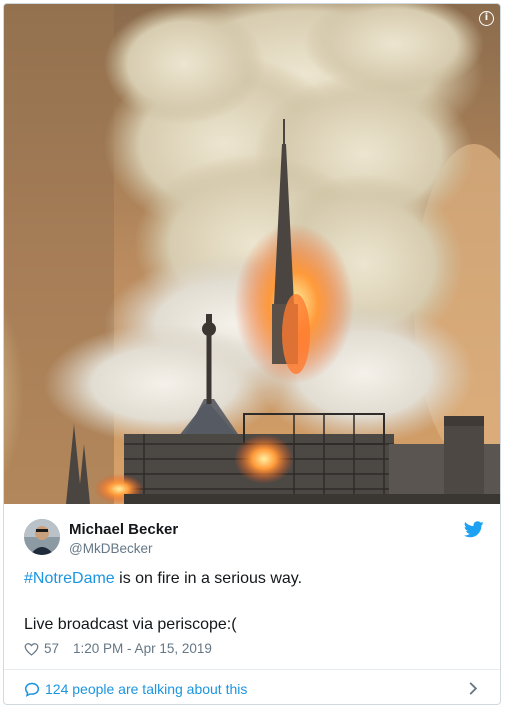 The image size is (506, 710). I want to click on author-name: Michael Becker, so click(123, 529).